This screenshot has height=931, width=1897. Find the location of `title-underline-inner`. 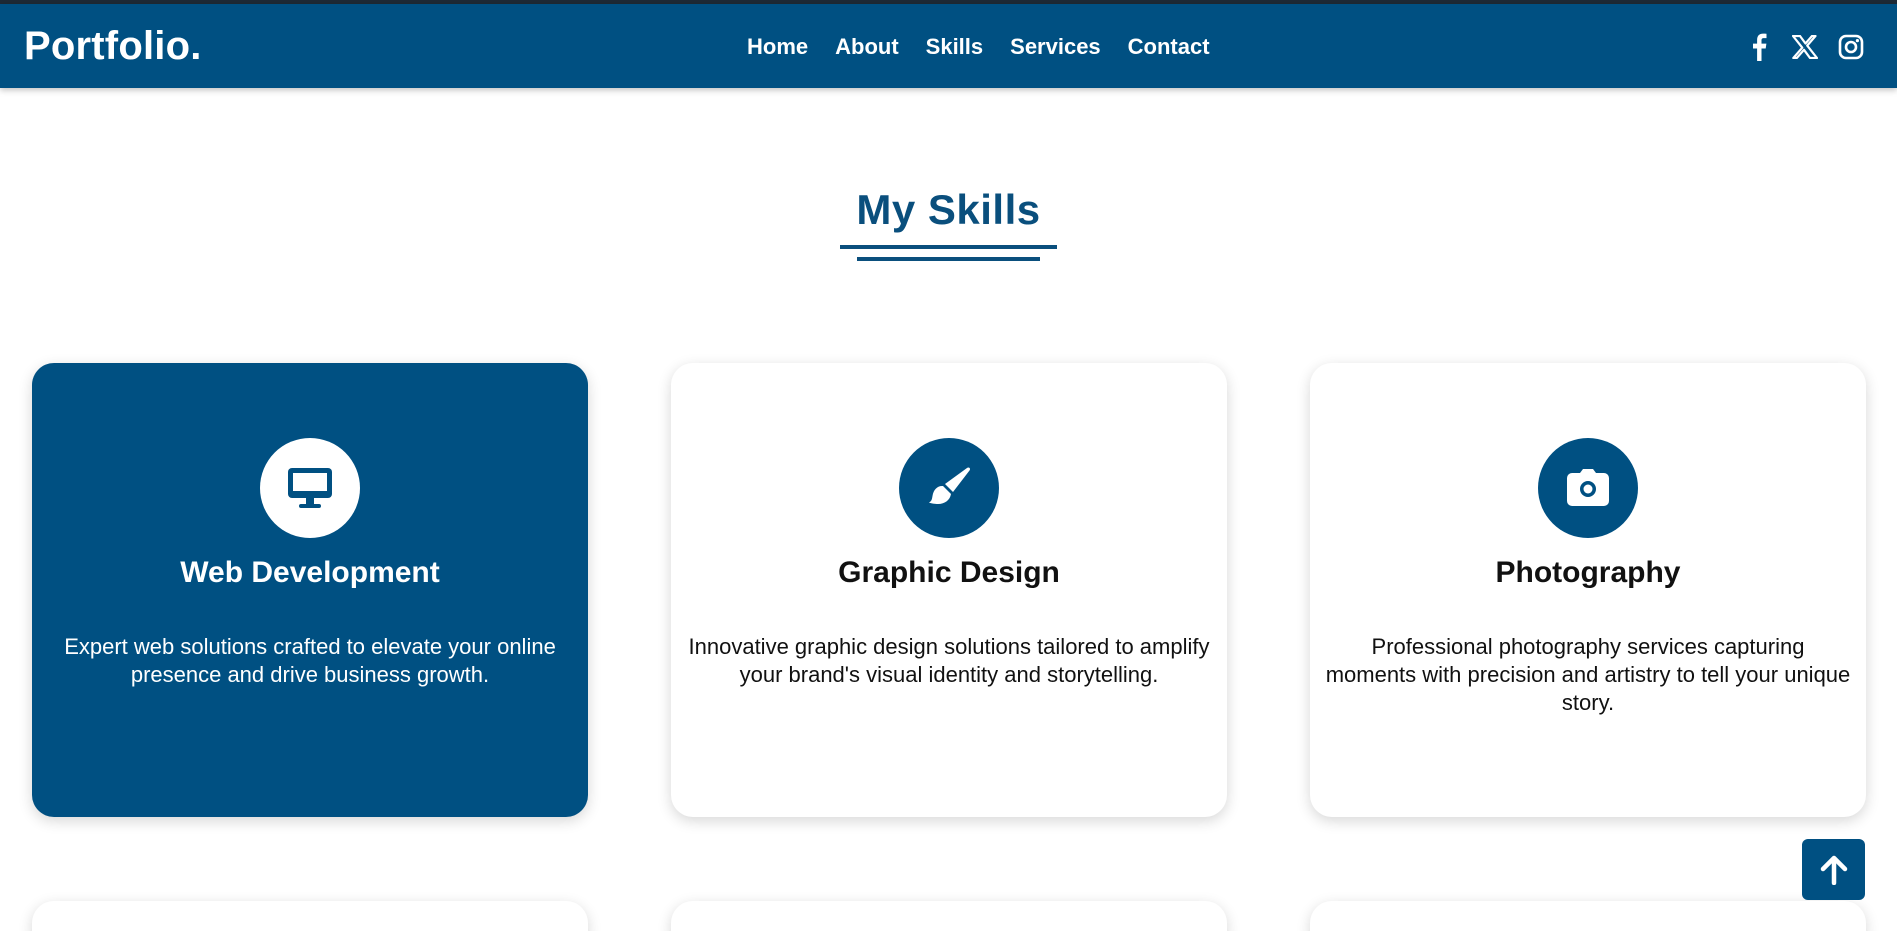

title-underline-inner is located at coordinates (948, 259).